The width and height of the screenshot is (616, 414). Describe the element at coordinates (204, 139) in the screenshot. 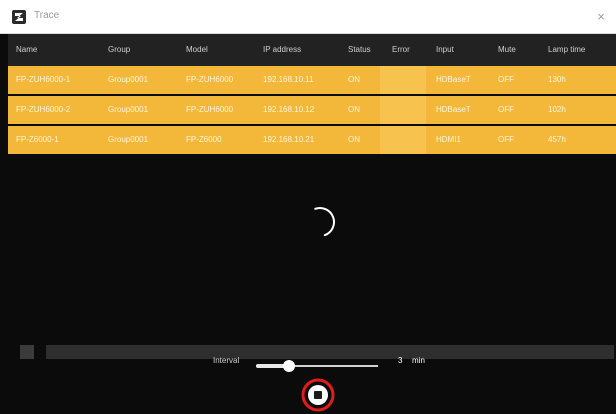

I see `cell-model: FP-Z6000` at that location.